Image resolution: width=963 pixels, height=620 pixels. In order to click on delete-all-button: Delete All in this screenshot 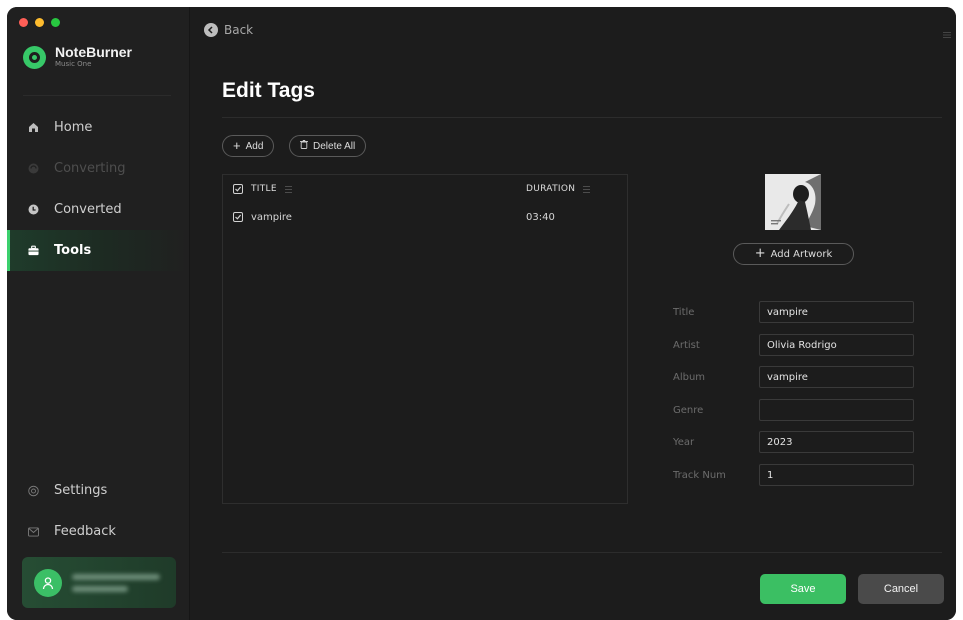, I will do `click(328, 146)`.